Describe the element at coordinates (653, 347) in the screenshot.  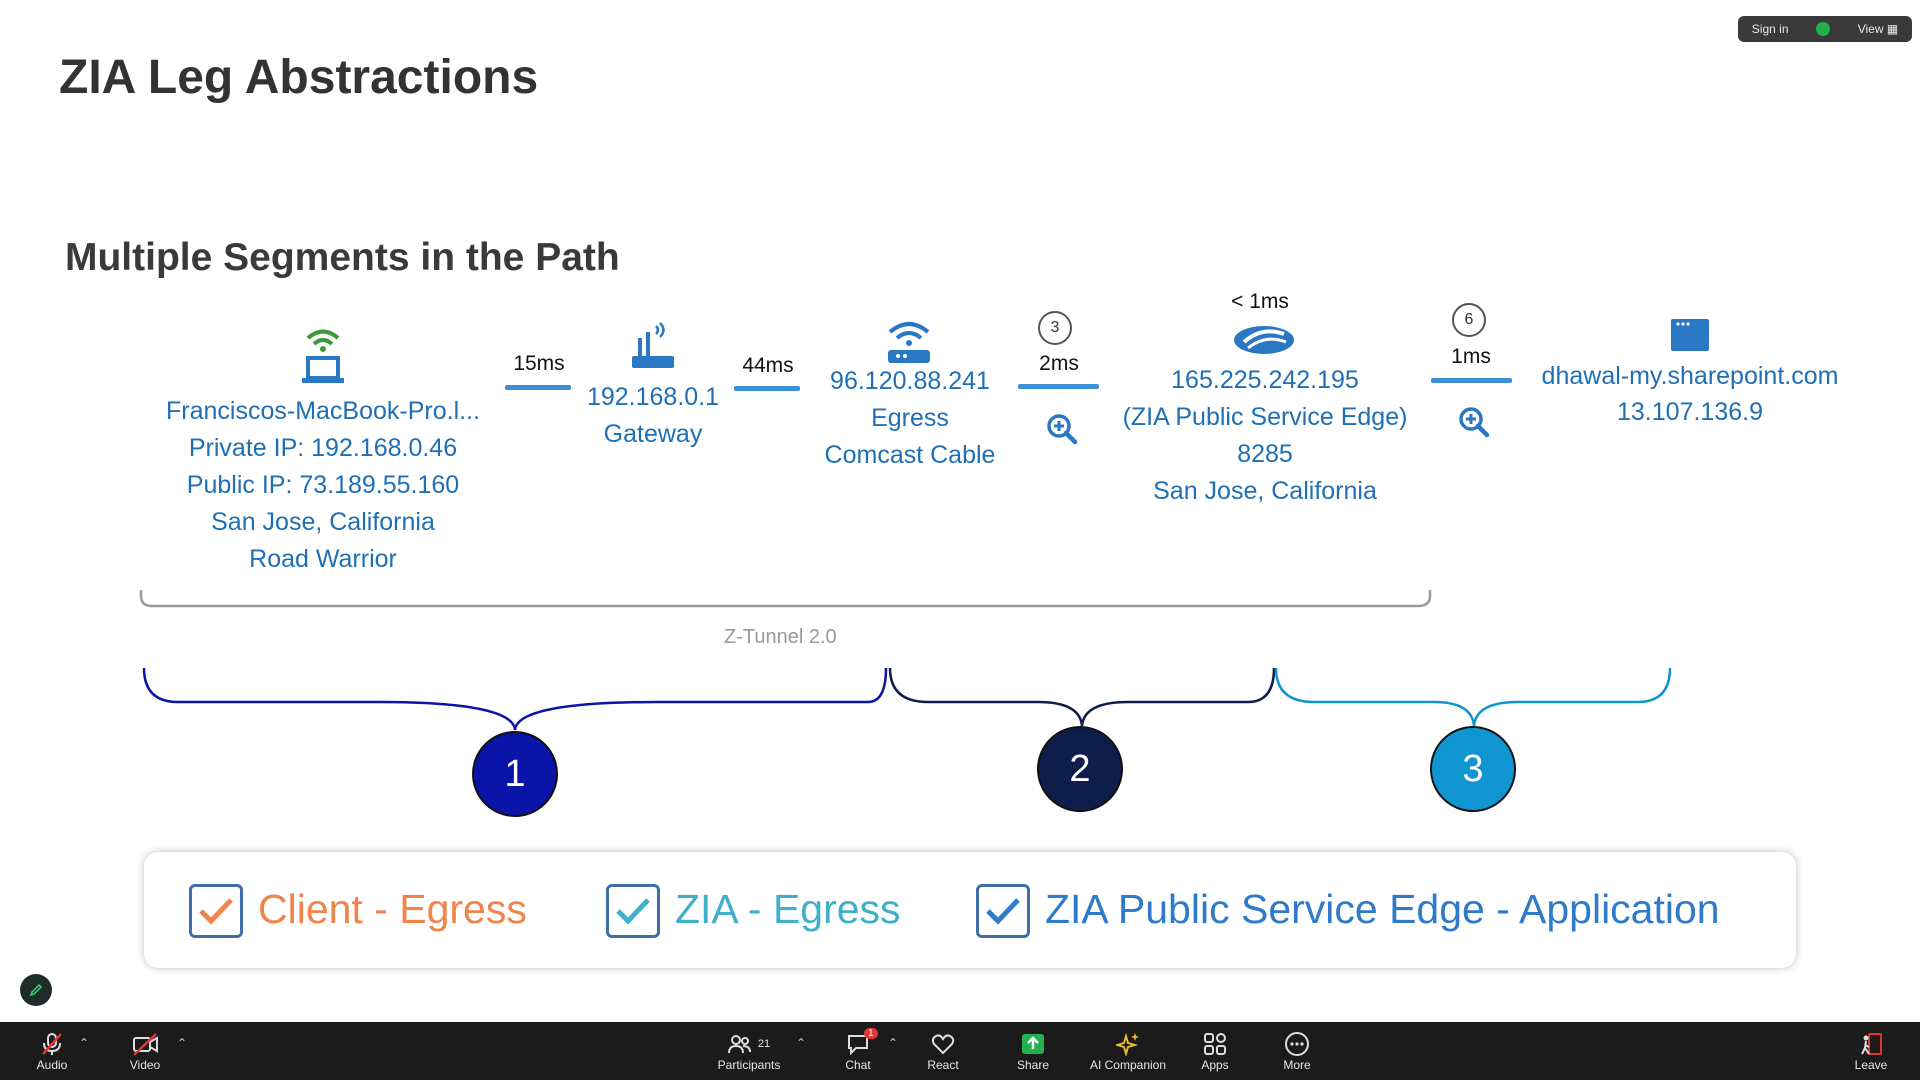
I see `router-icon` at that location.